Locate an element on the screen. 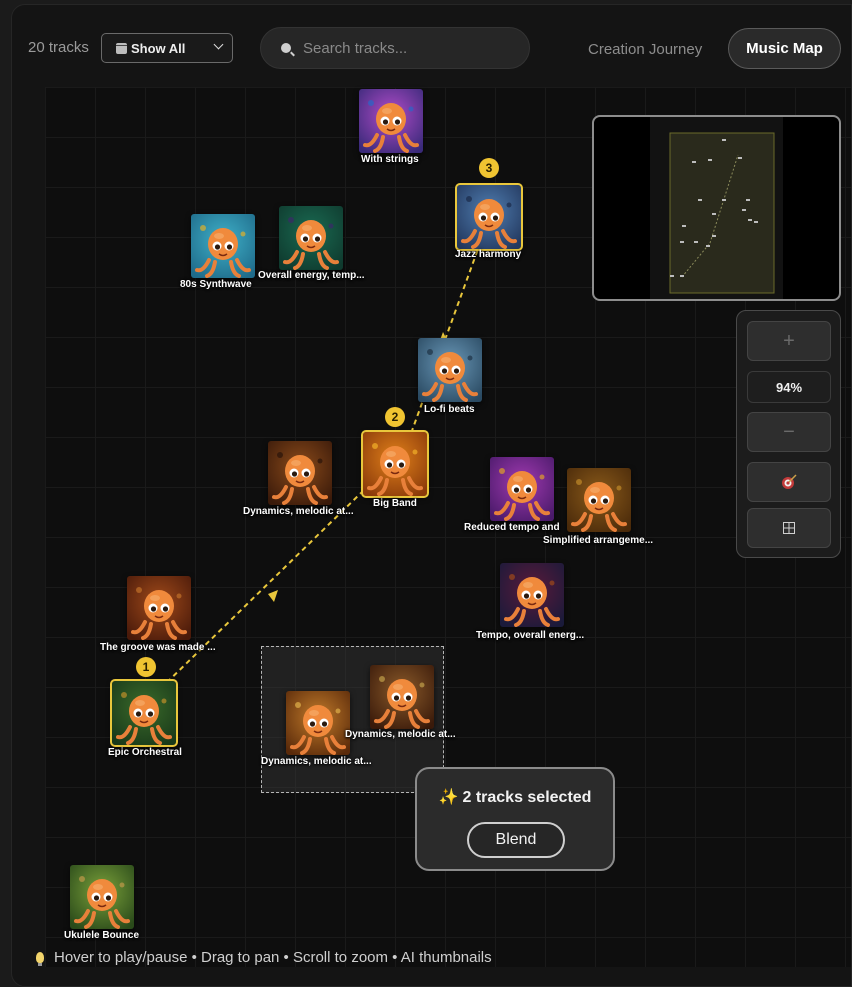 The width and height of the screenshot is (852, 987). track-count: 20 tracks is located at coordinates (58, 47).